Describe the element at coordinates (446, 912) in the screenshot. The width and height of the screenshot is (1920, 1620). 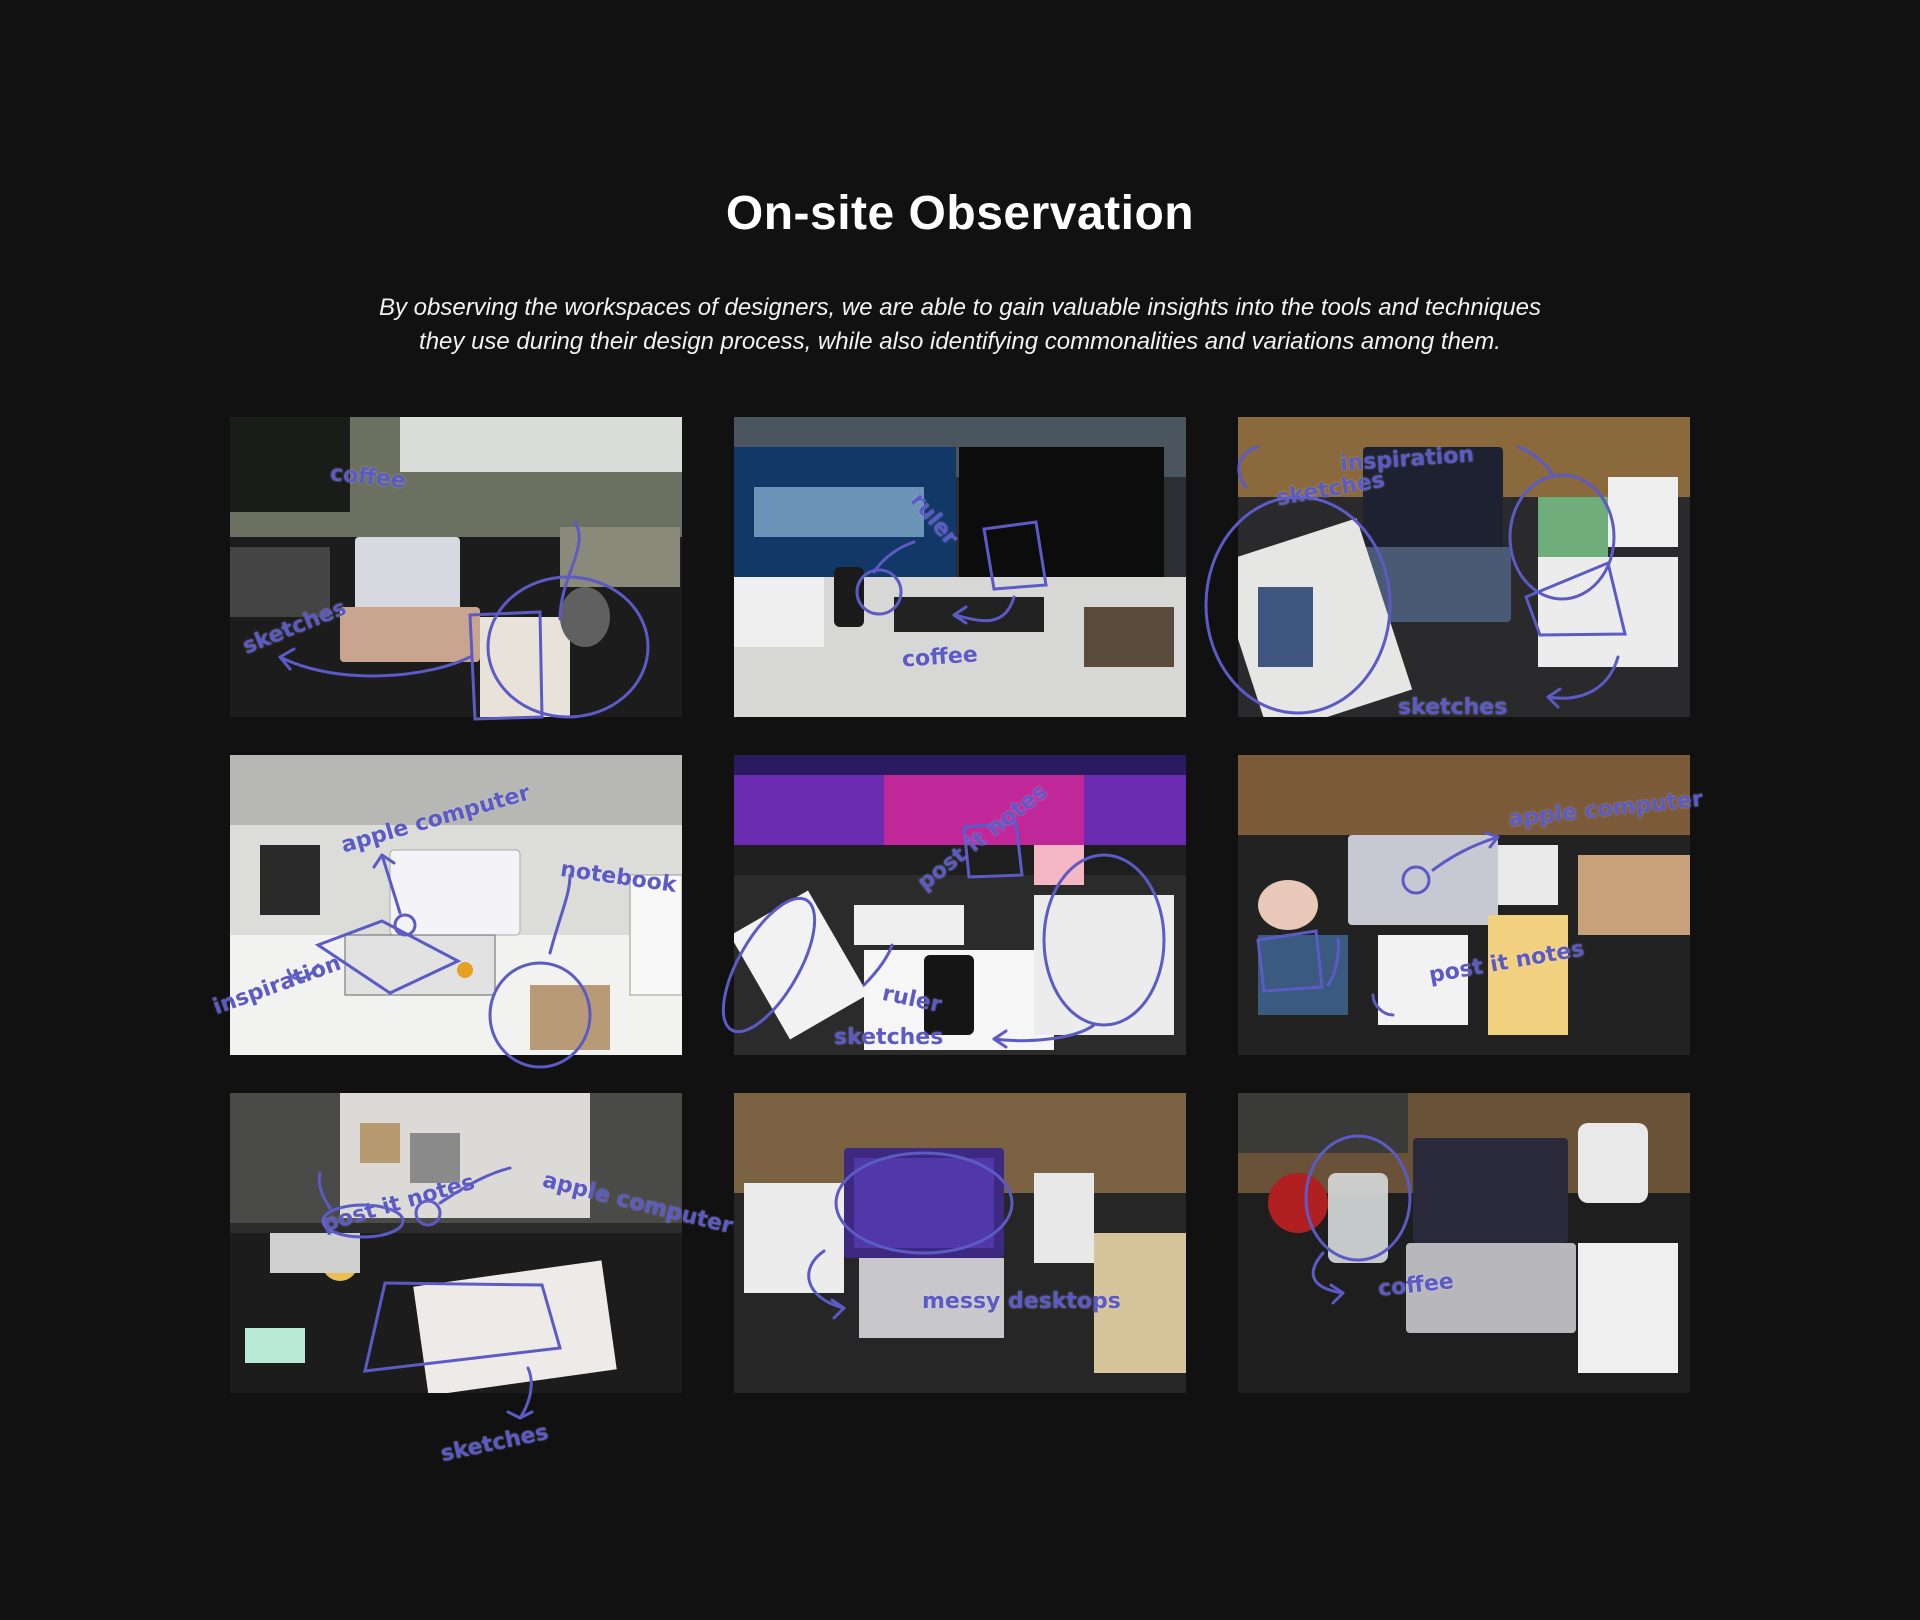
I see `workspace-photo-4: apple computer notebook inspiration` at that location.